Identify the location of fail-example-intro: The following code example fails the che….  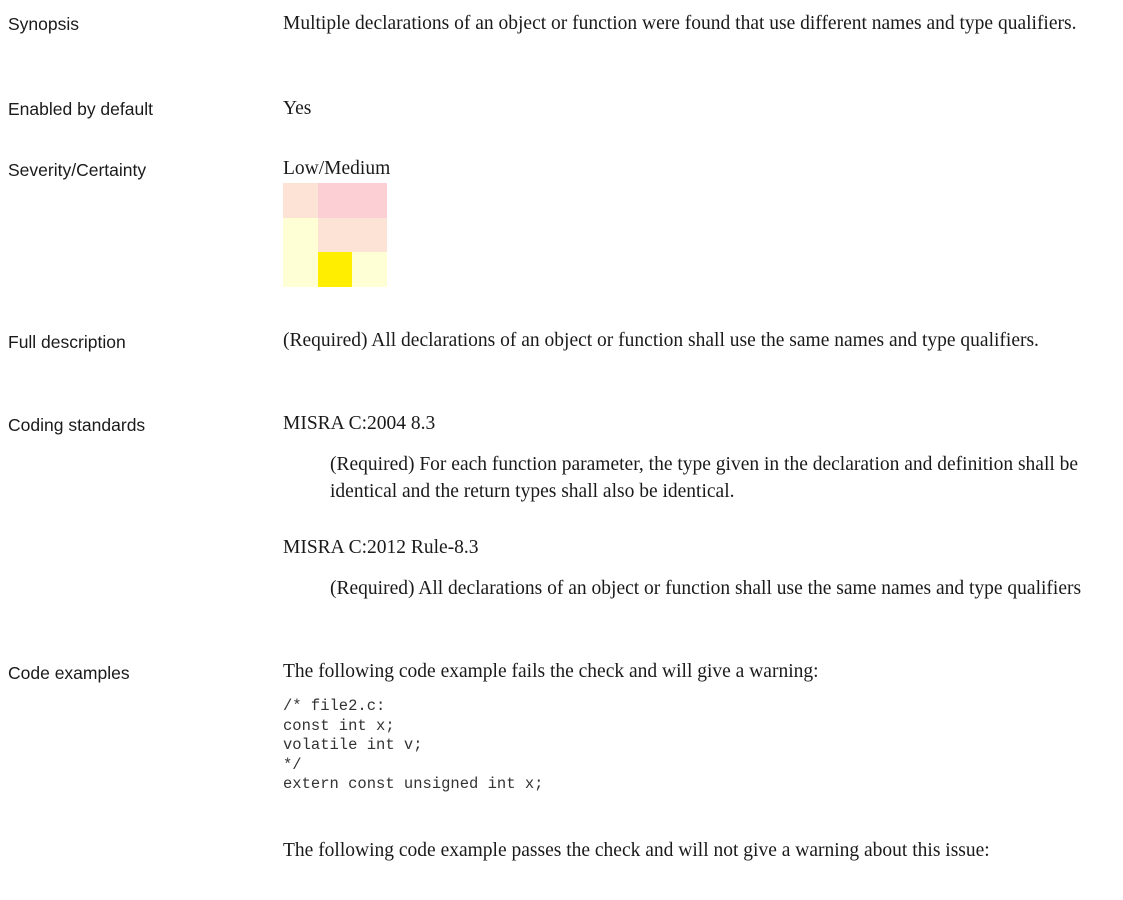
(551, 671).